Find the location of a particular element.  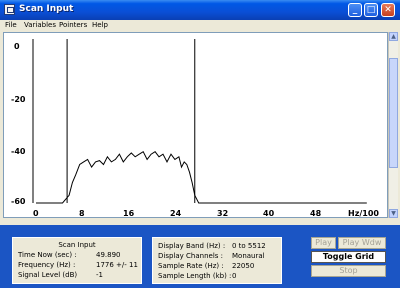

info-label: Sample Length (kb) : is located at coordinates (195, 276).